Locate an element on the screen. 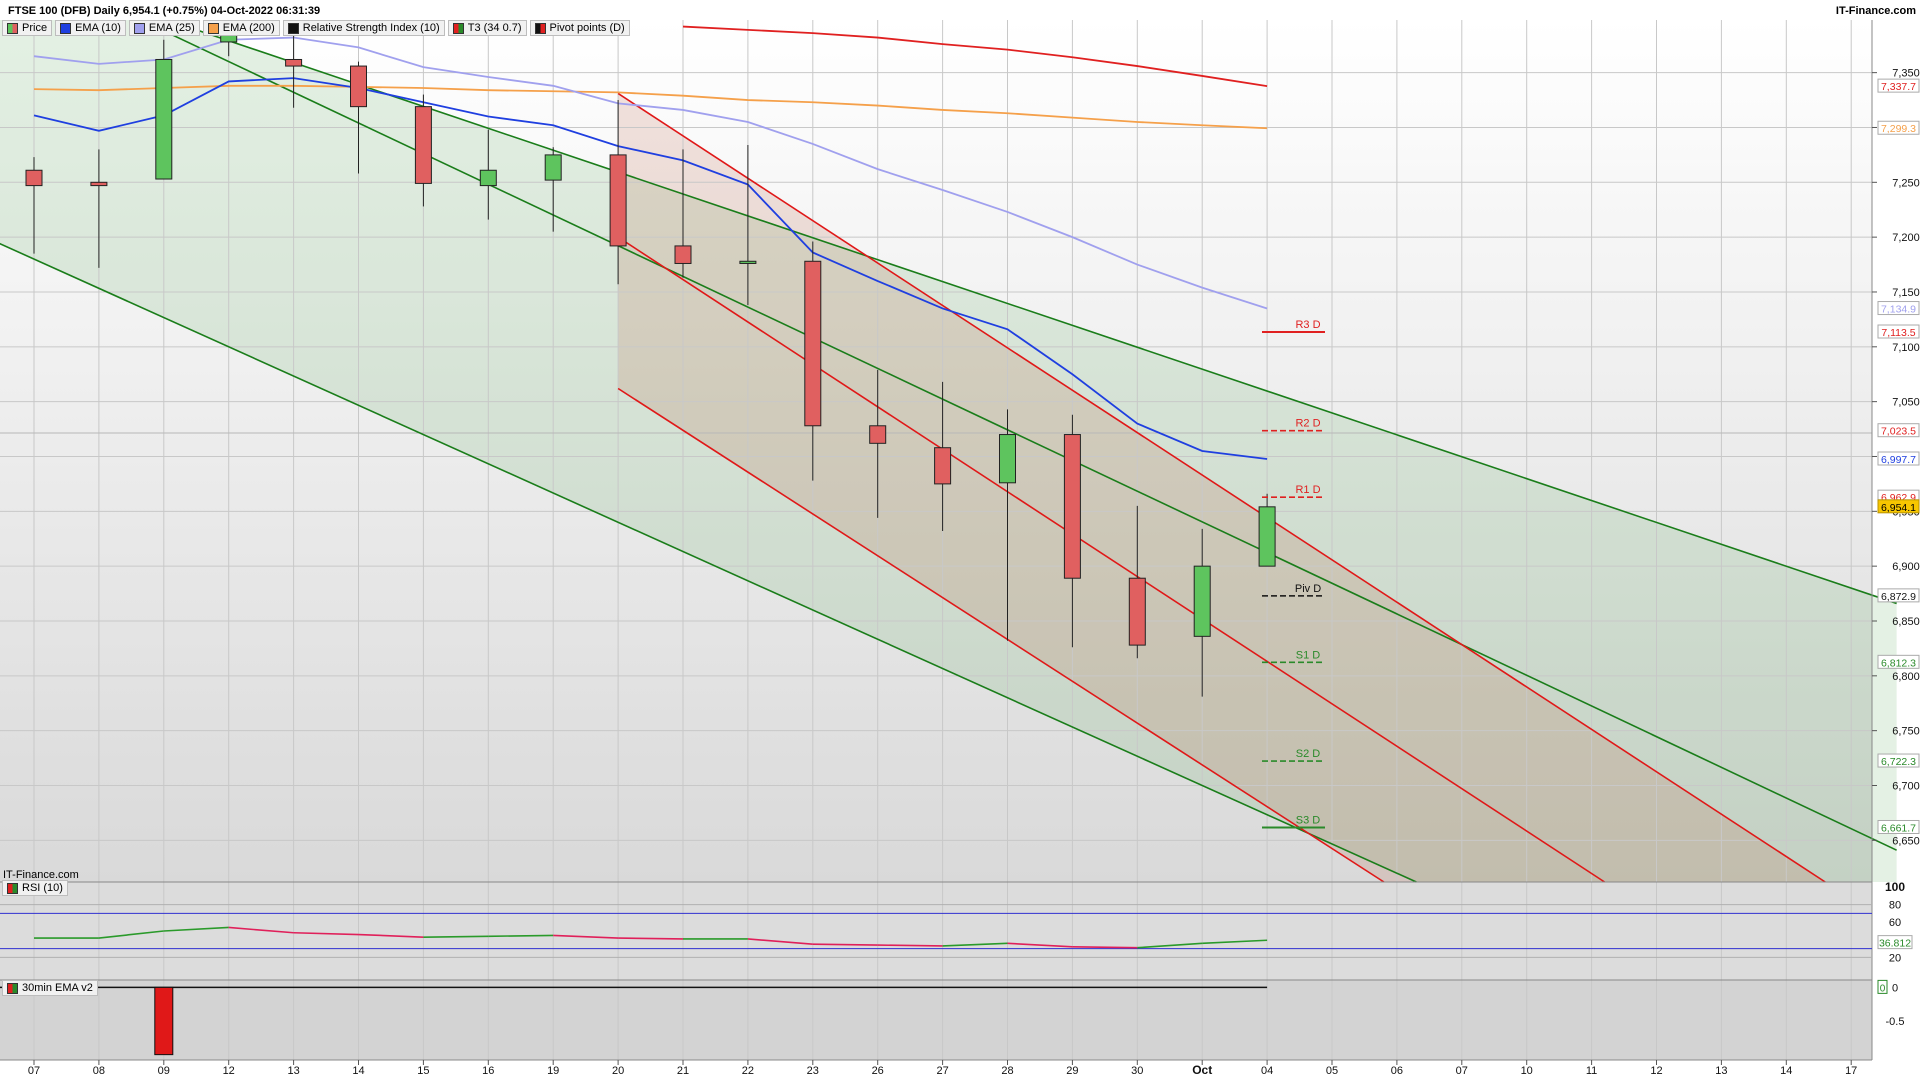 The width and height of the screenshot is (1920, 1080). price-label-text: 6,872.9 is located at coordinates (1898, 597).